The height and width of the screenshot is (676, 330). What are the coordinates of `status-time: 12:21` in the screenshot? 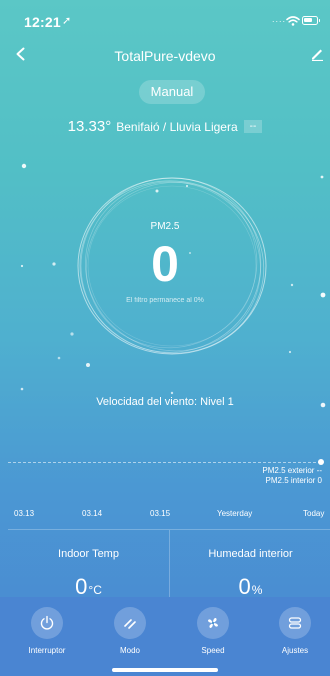 It's located at (42, 22).